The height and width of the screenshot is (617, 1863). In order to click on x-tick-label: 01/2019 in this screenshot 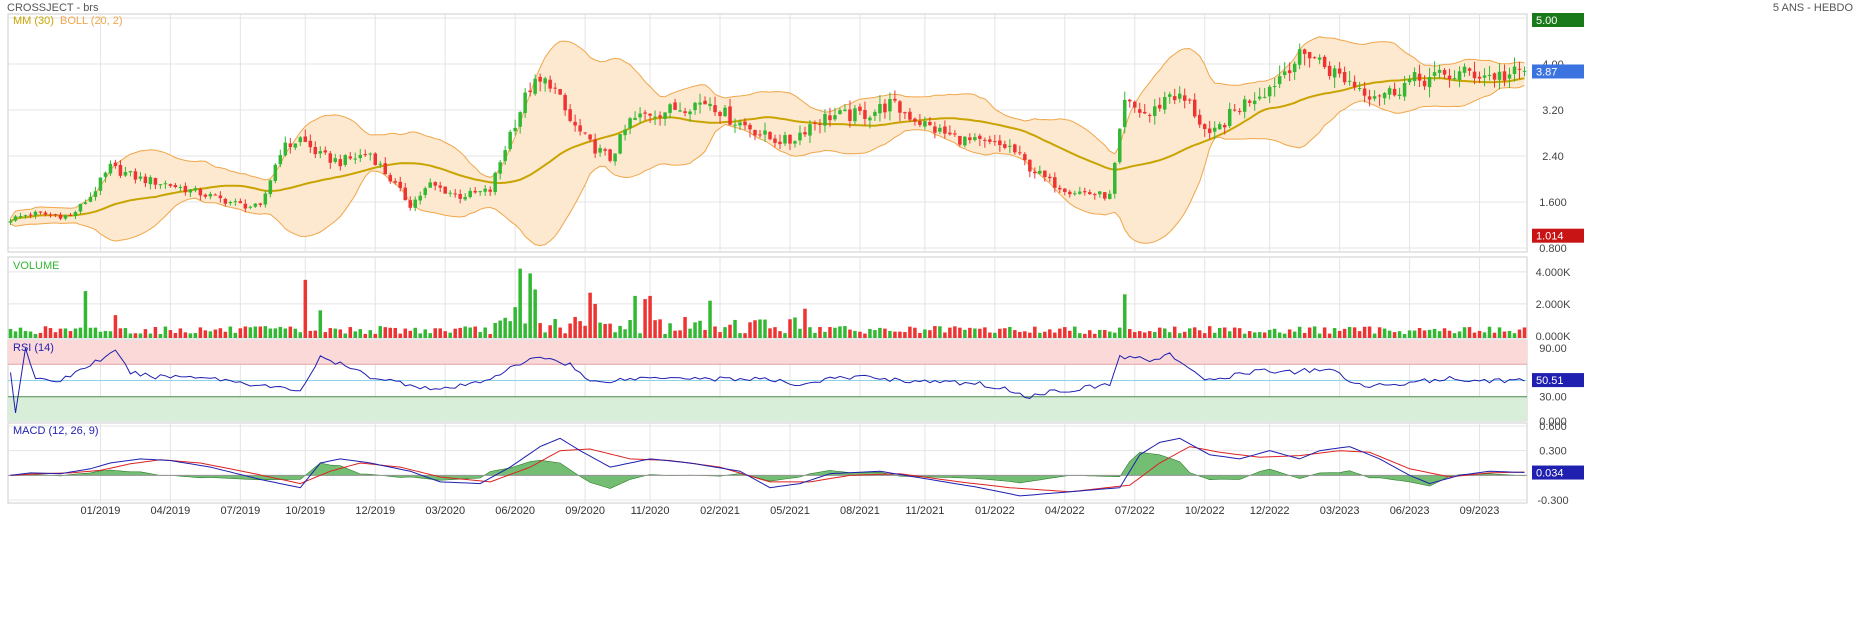, I will do `click(101, 511)`.